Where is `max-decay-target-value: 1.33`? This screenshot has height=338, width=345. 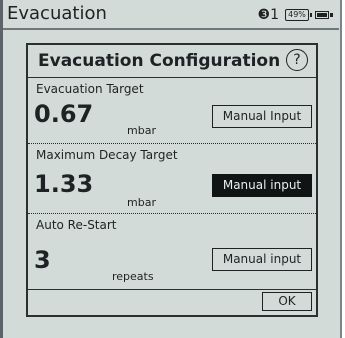 max-decay-target-value: 1.33 is located at coordinates (64, 184).